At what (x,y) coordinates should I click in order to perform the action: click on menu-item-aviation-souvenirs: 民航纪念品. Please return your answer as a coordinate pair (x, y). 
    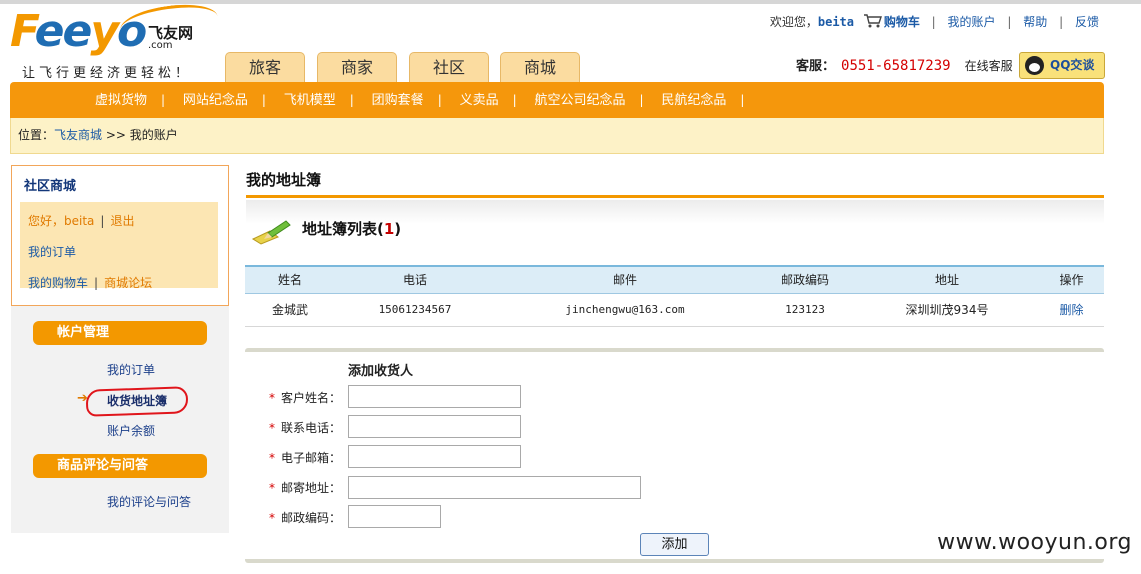
    Looking at the image, I should click on (693, 100).